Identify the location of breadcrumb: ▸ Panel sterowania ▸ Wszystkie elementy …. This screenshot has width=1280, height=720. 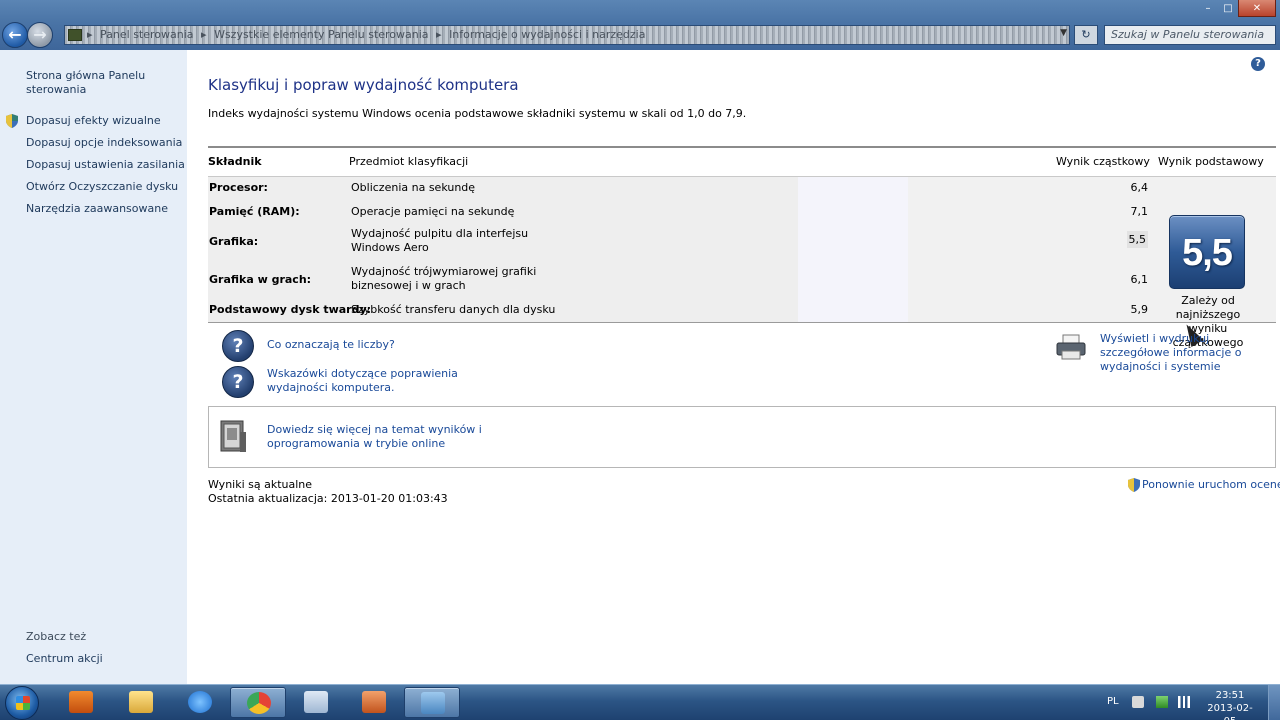
(368, 34).